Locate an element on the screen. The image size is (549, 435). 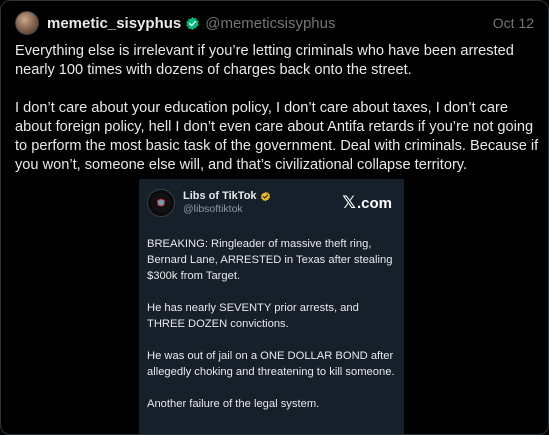
author-avatar is located at coordinates (27, 23).